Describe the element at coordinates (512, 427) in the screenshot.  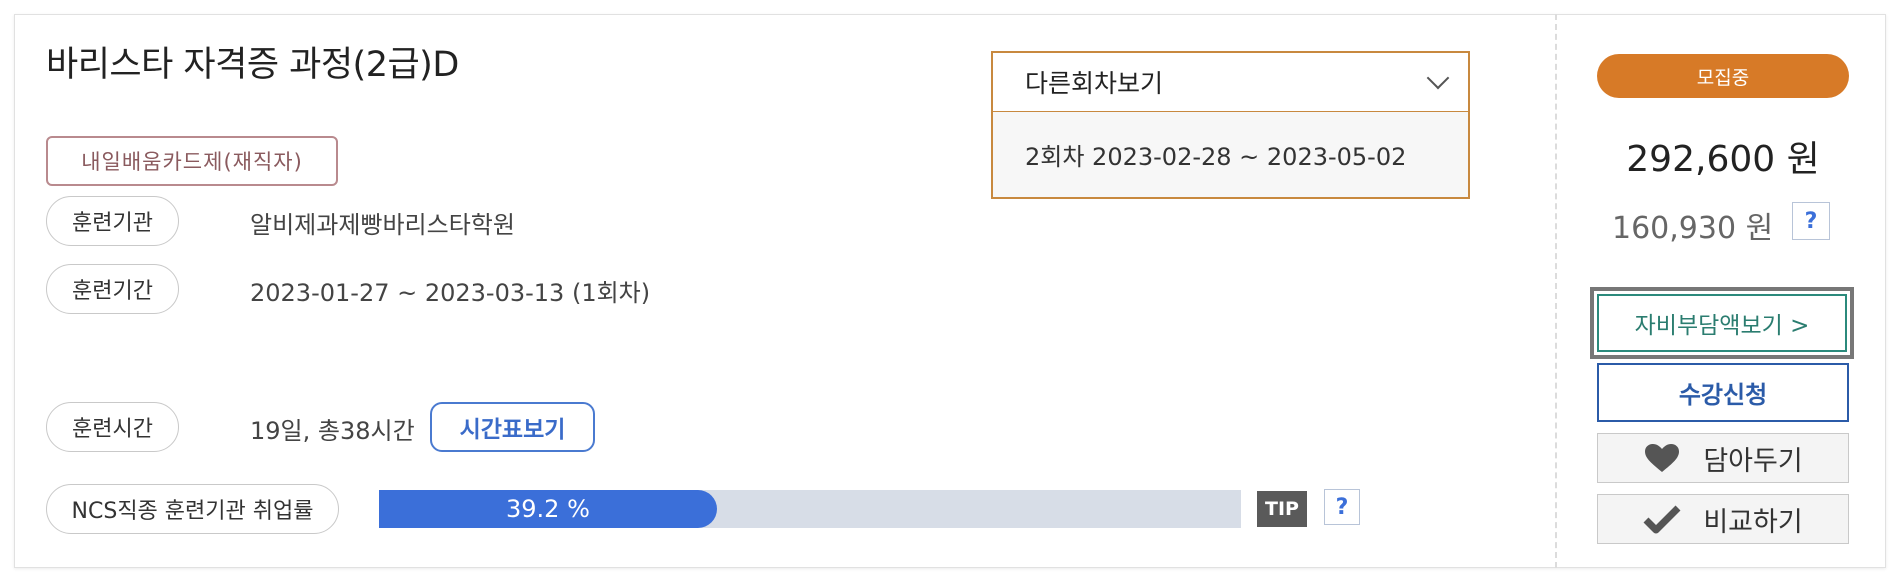
I see `timetable-button: 시간표보기` at that location.